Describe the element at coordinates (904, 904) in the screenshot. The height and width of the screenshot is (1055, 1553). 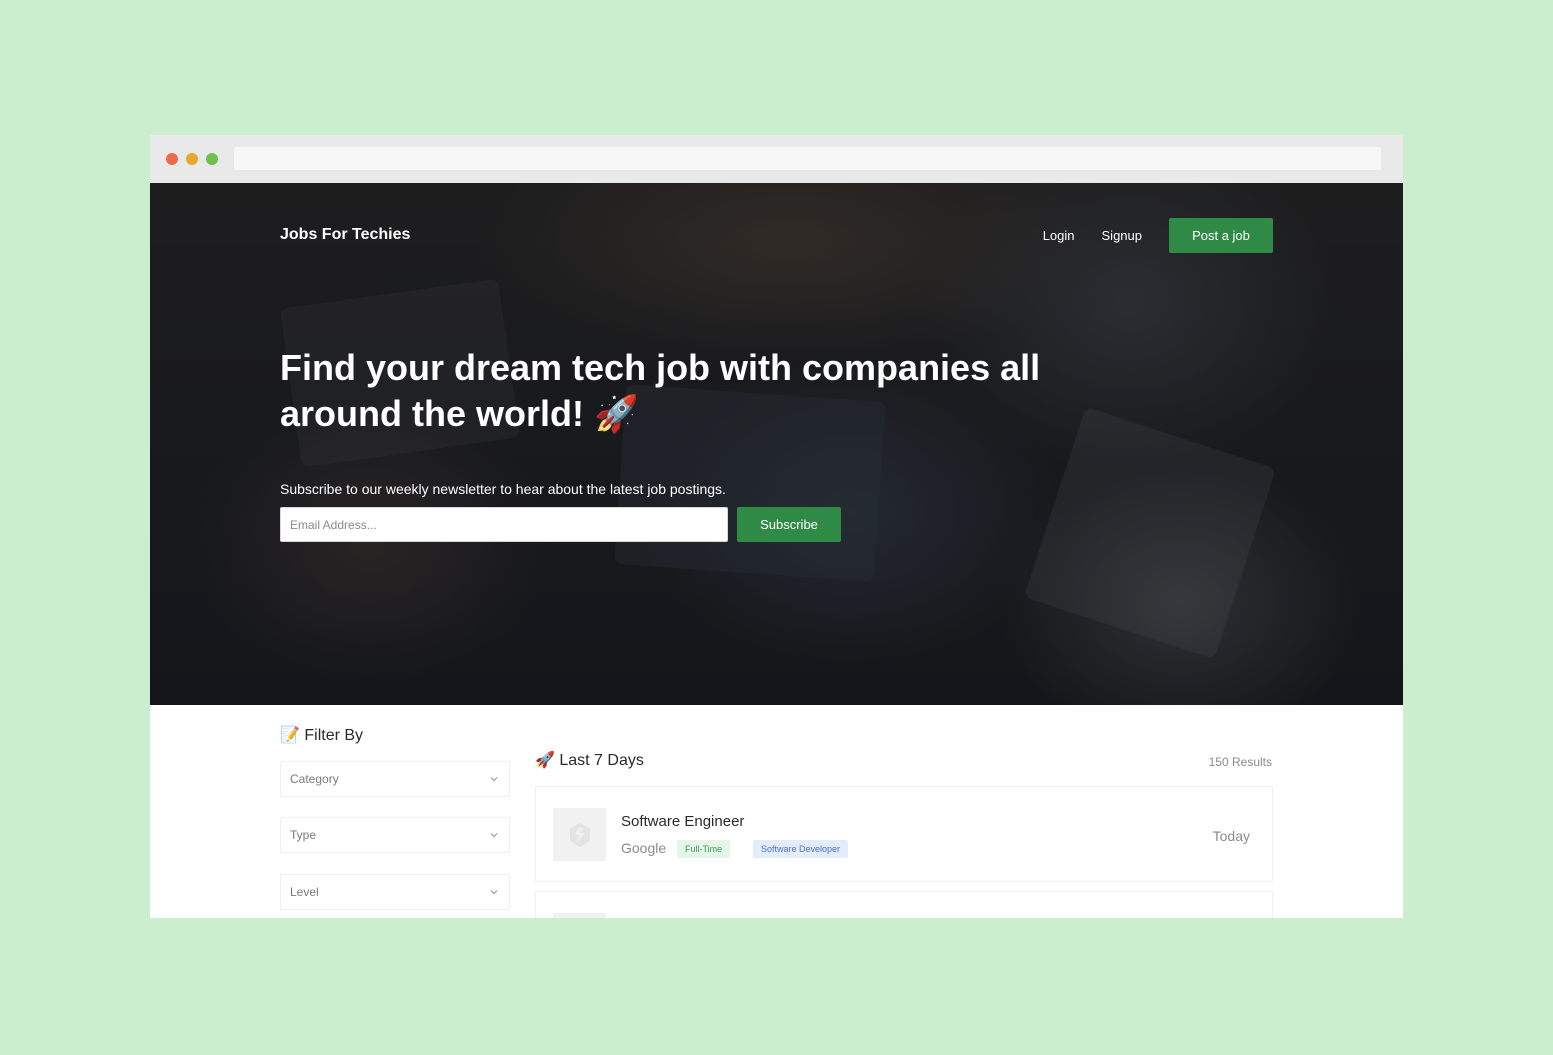
I see `job-card` at that location.